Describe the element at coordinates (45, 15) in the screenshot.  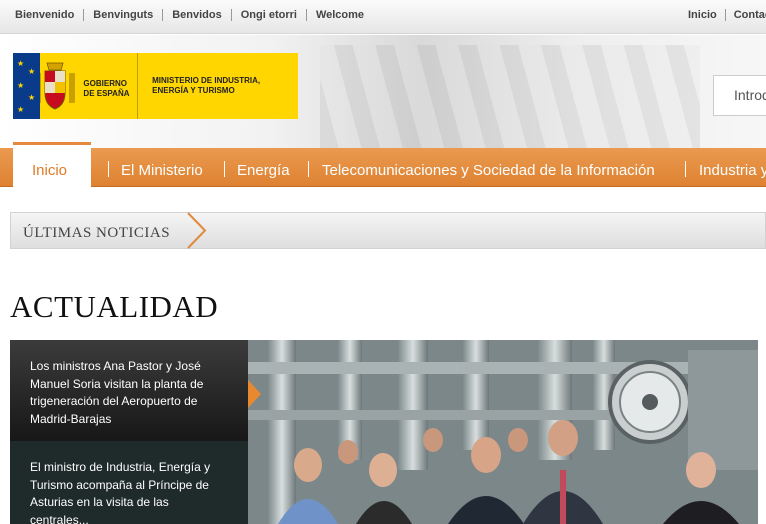
I see `lang-link-es: Bienvenido` at that location.